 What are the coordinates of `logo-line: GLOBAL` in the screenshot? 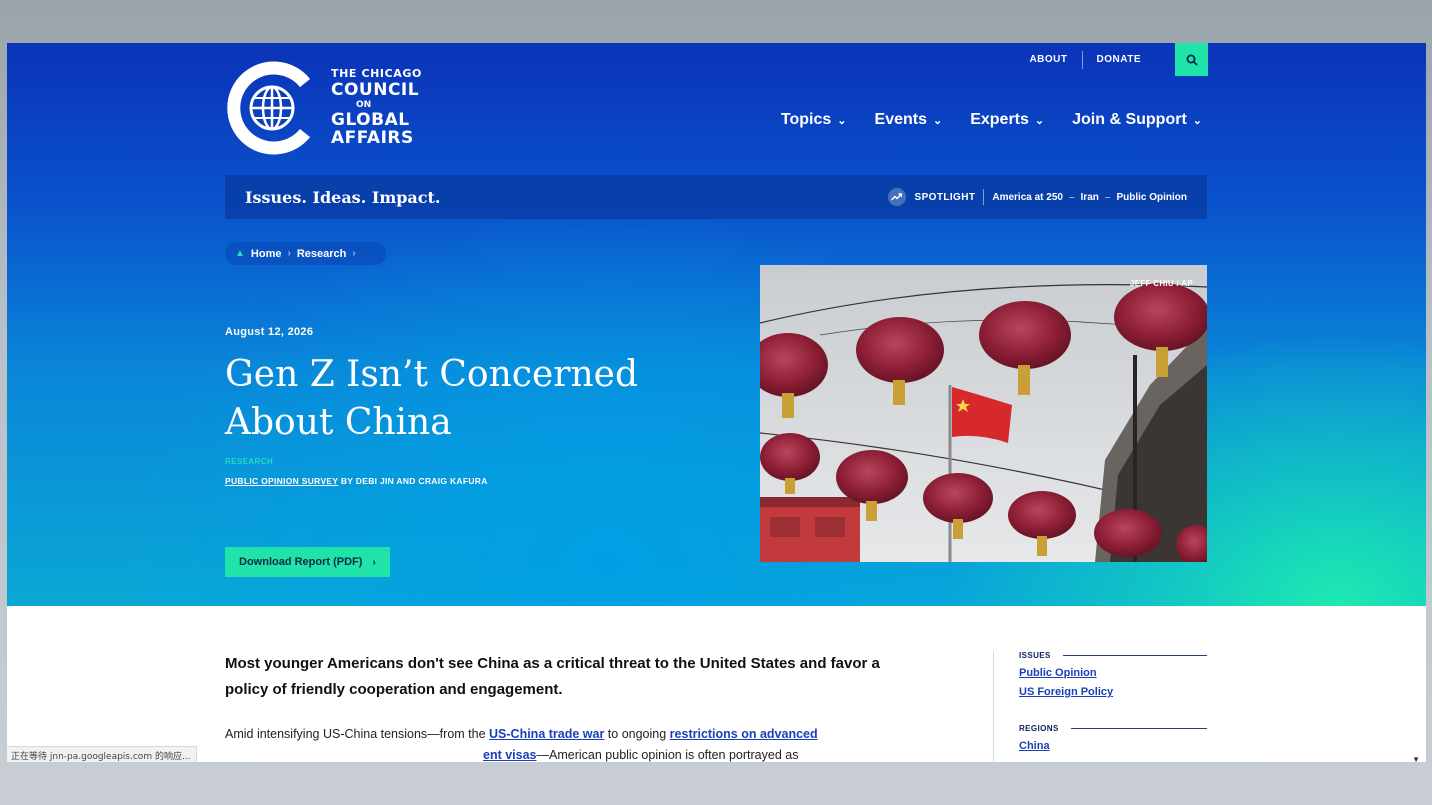 It's located at (370, 120).